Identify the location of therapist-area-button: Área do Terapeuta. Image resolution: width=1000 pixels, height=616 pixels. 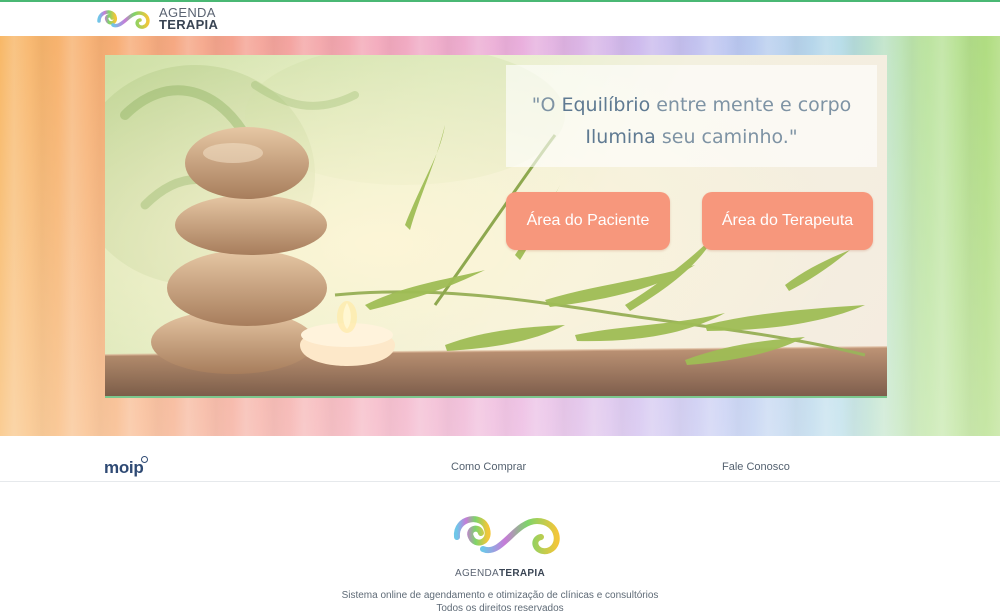
(787, 221).